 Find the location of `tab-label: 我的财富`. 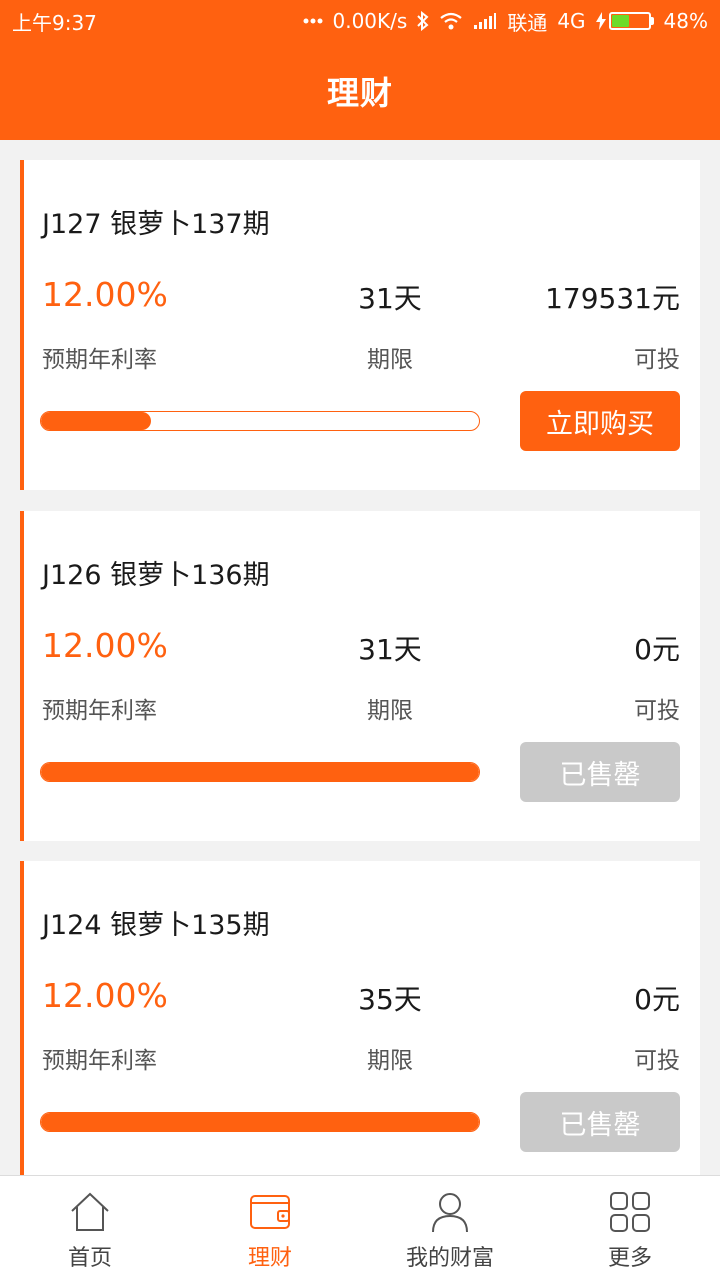

tab-label: 我的财富 is located at coordinates (449, 1258).